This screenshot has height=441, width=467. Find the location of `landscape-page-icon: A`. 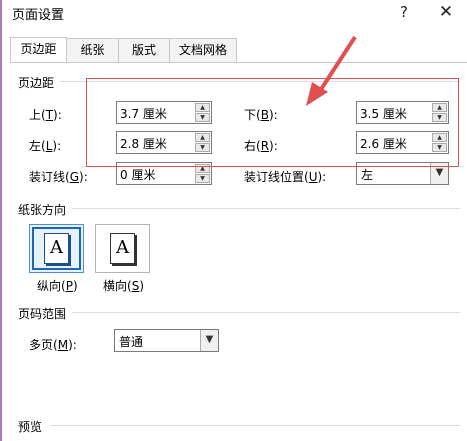

landscape-page-icon: A is located at coordinates (122, 248).